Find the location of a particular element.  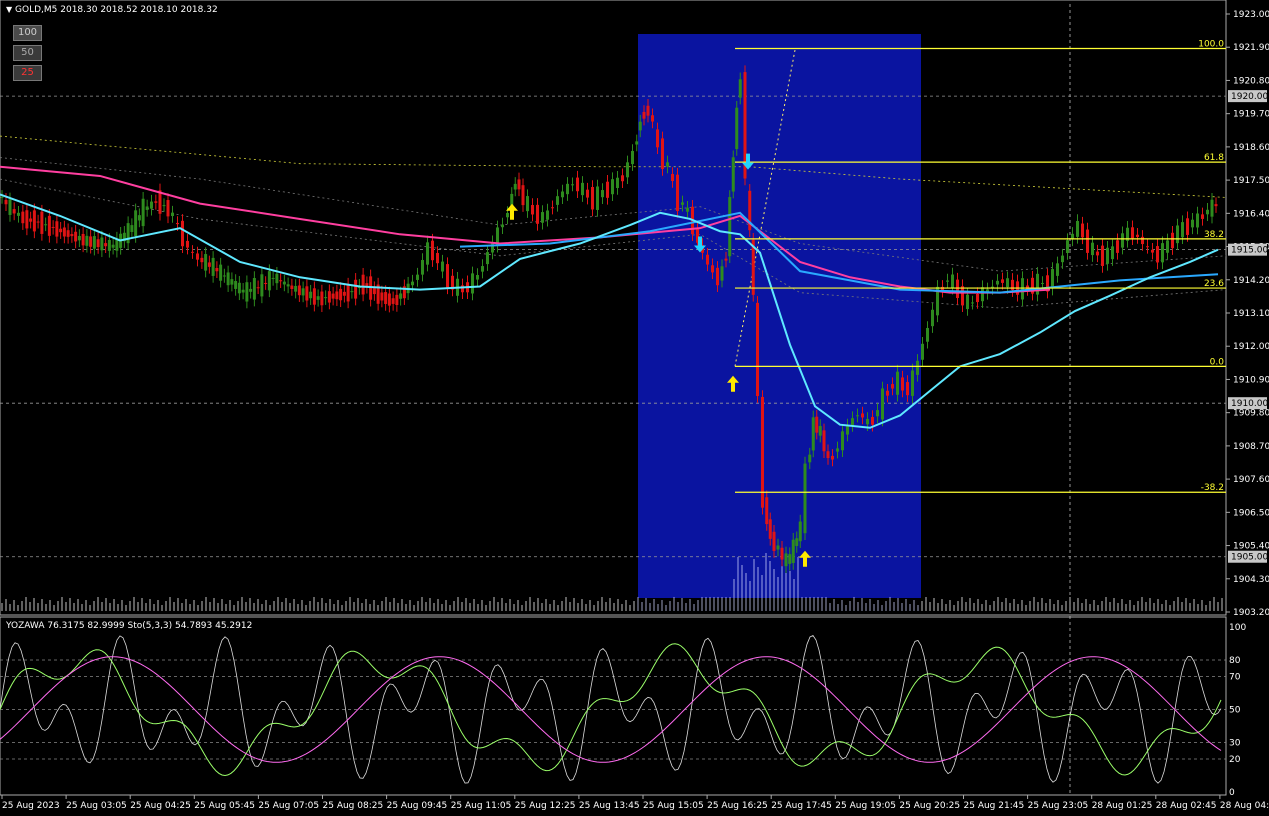

time-axis-label: 25 Aug 12:25 is located at coordinates (545, 806).